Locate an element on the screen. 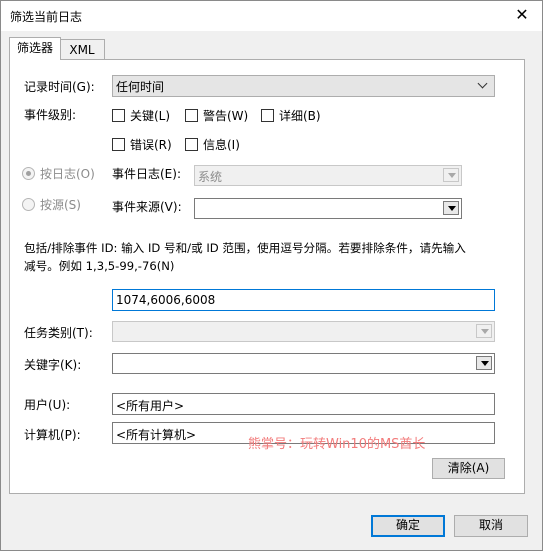  close-icon: ✕ is located at coordinates (522, 15).